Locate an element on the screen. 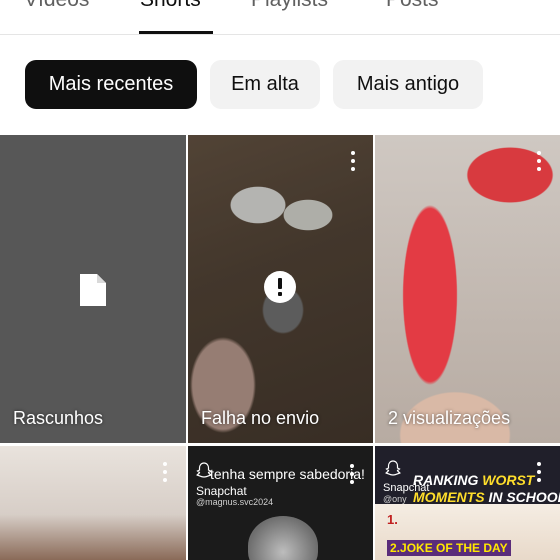  chip-mais-antigo: Mais antigo is located at coordinates (408, 84).